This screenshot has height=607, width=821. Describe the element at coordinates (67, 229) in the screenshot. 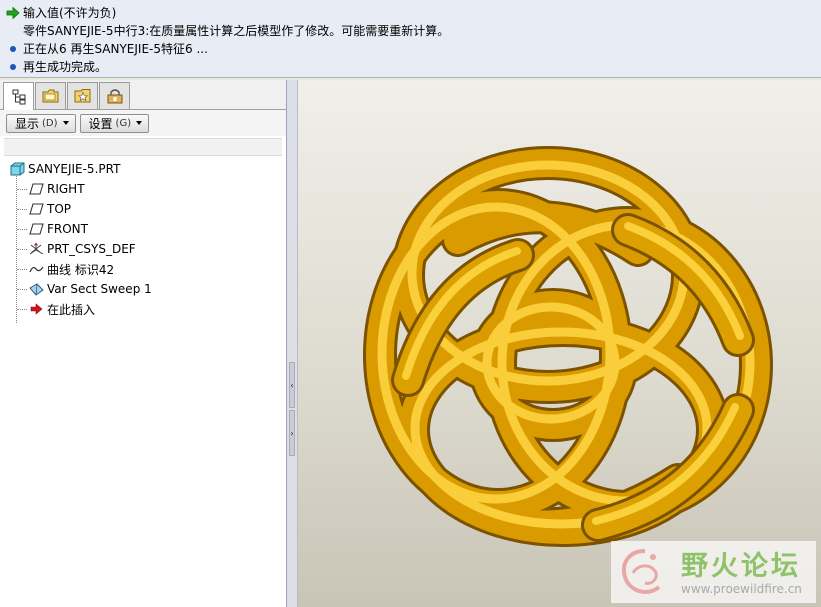

I see `tree-item-label: FRONT` at that location.